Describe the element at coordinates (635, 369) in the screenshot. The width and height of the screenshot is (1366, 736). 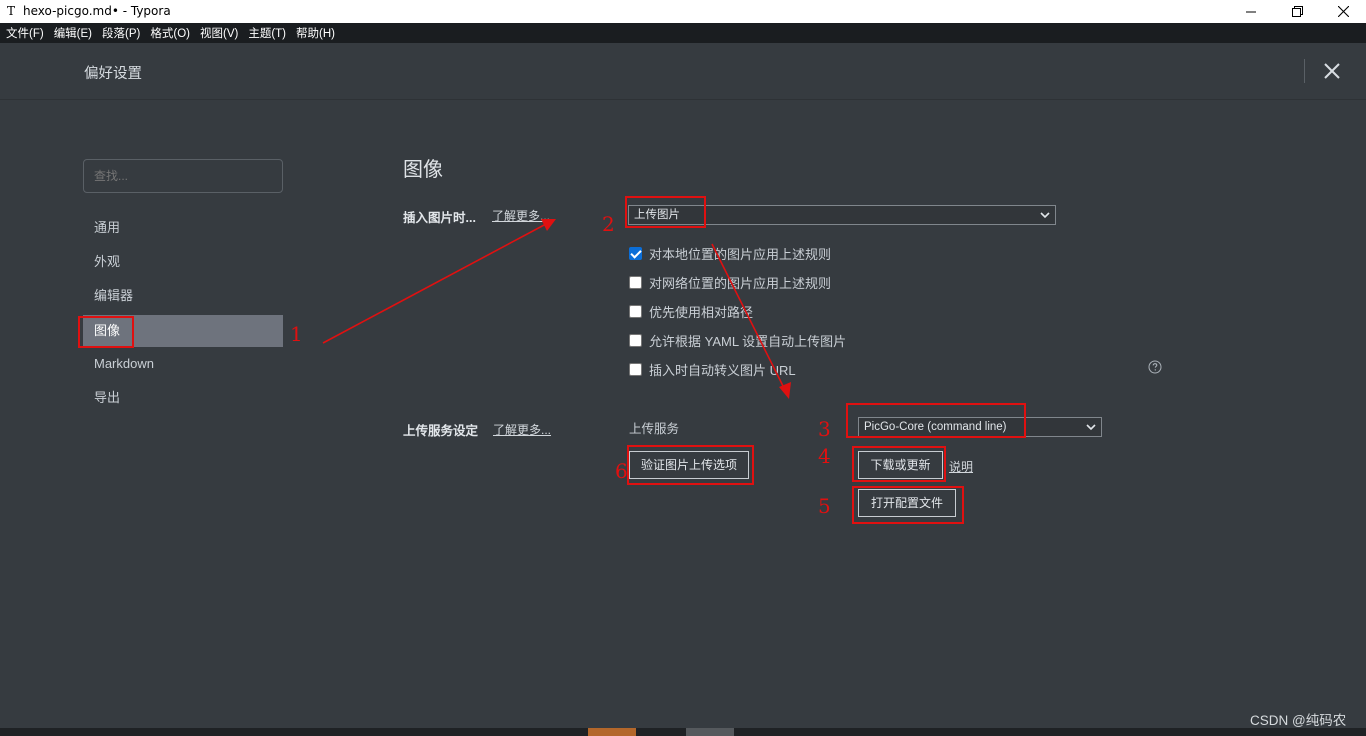
I see `checkbox-escape-url` at that location.